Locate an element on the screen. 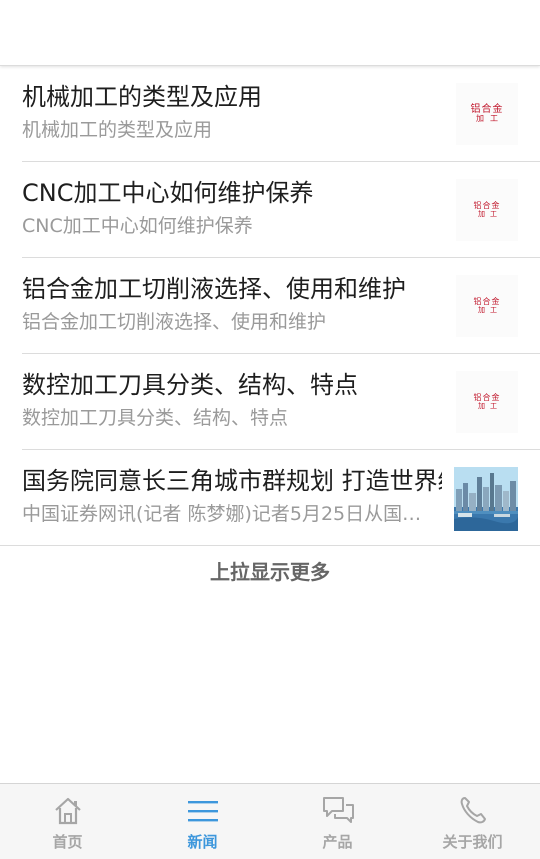 The width and height of the screenshot is (540, 859). tab-products: 产品 is located at coordinates (337, 821).